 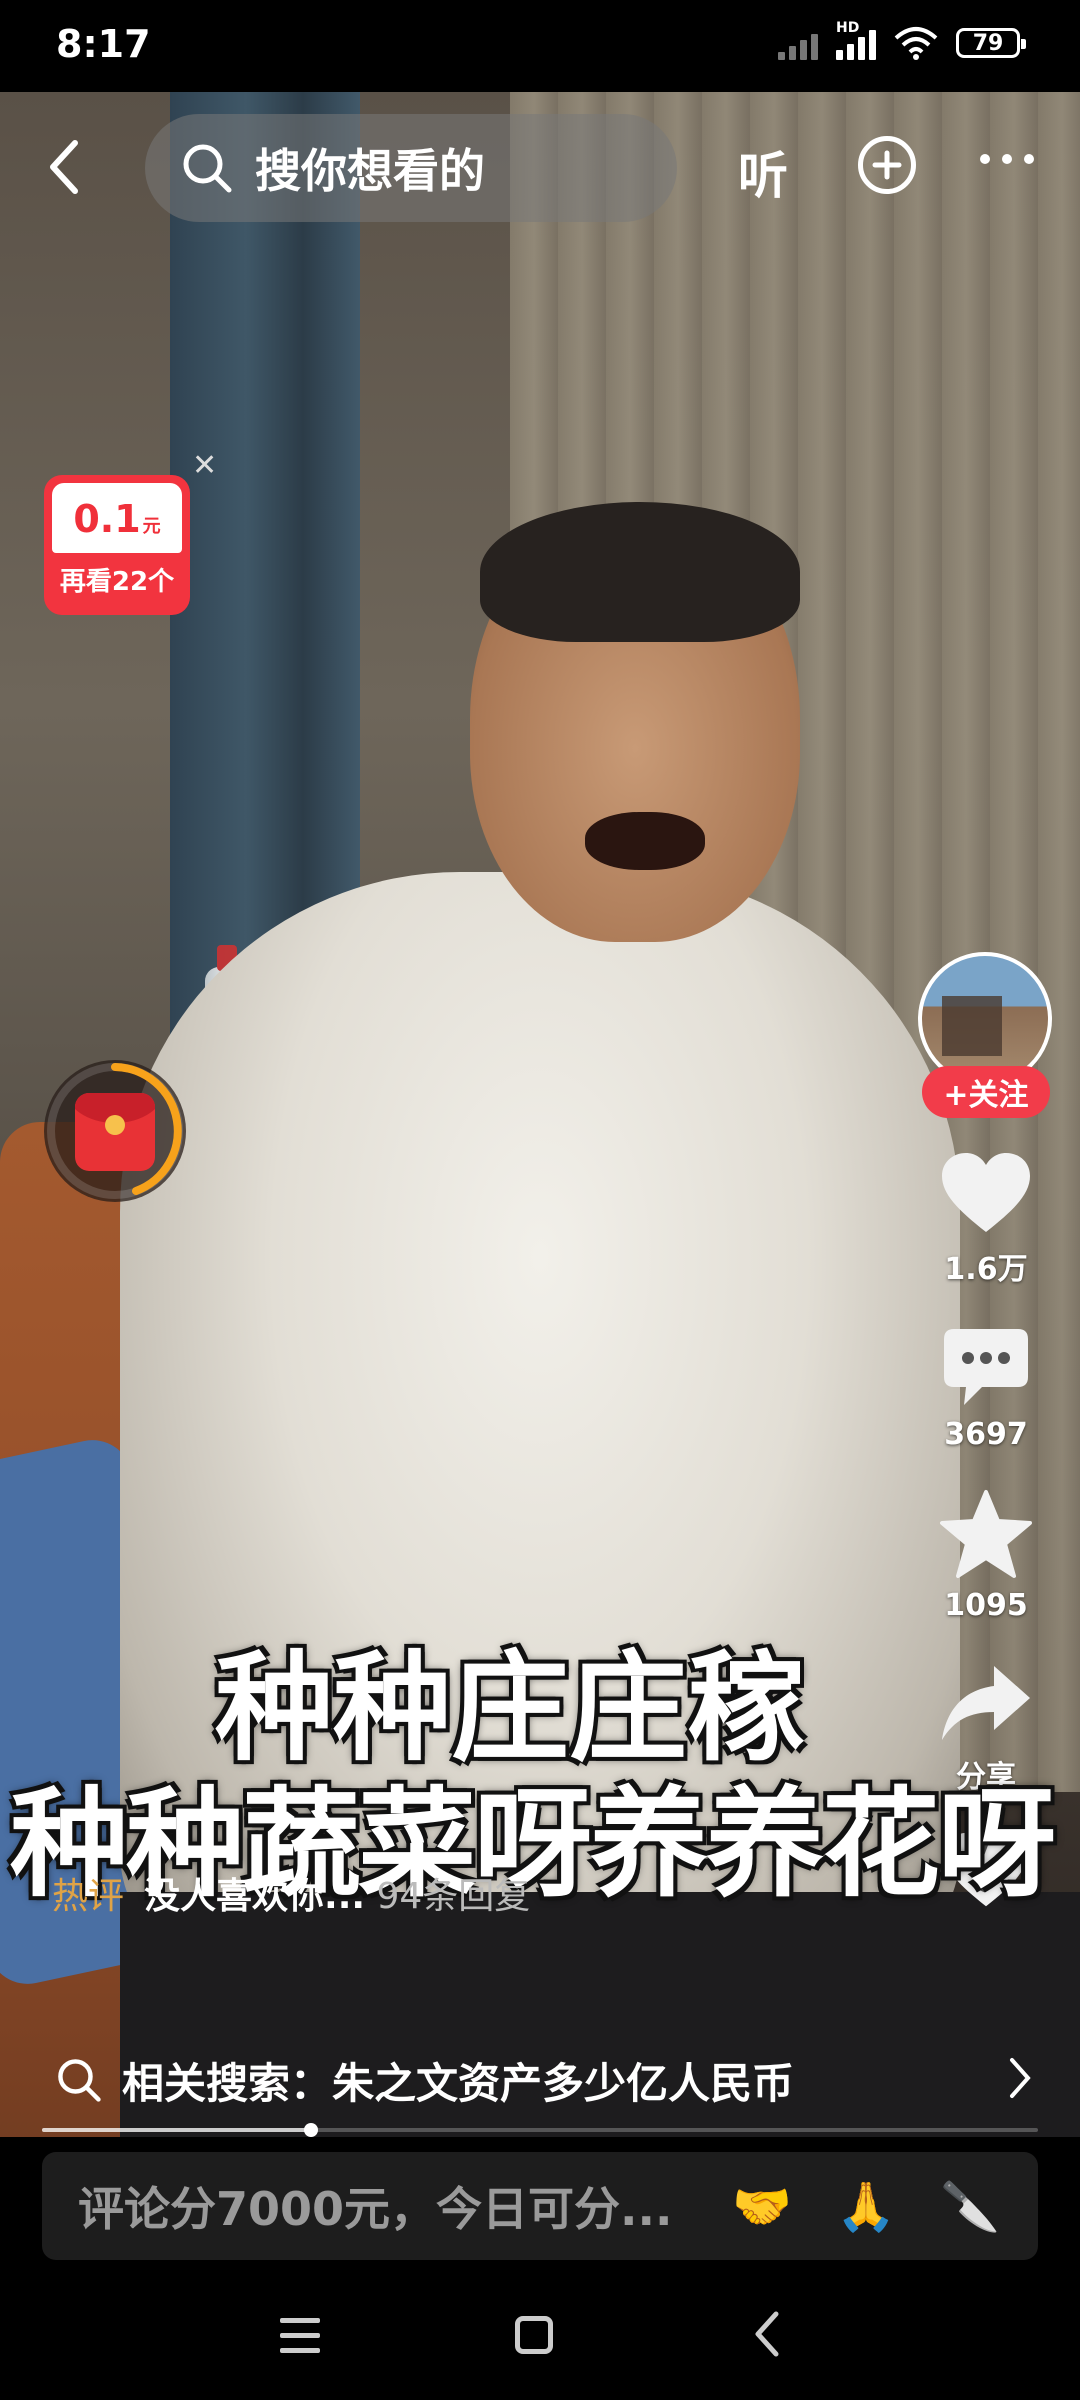 What do you see at coordinates (986, 1434) in the screenshot?
I see `comment-count: 3697` at bounding box center [986, 1434].